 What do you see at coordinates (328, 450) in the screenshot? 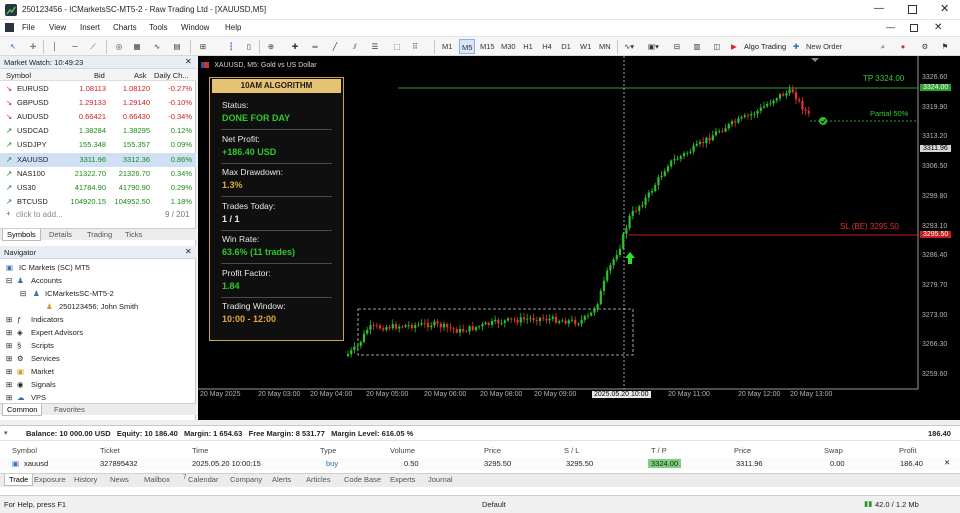
I see `trades-col-header: Type` at bounding box center [328, 450].